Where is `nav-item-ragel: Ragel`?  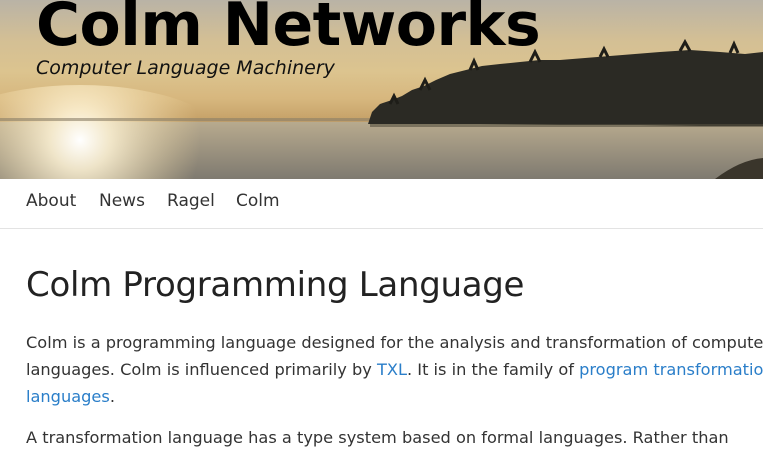 nav-item-ragel: Ragel is located at coordinates (191, 201).